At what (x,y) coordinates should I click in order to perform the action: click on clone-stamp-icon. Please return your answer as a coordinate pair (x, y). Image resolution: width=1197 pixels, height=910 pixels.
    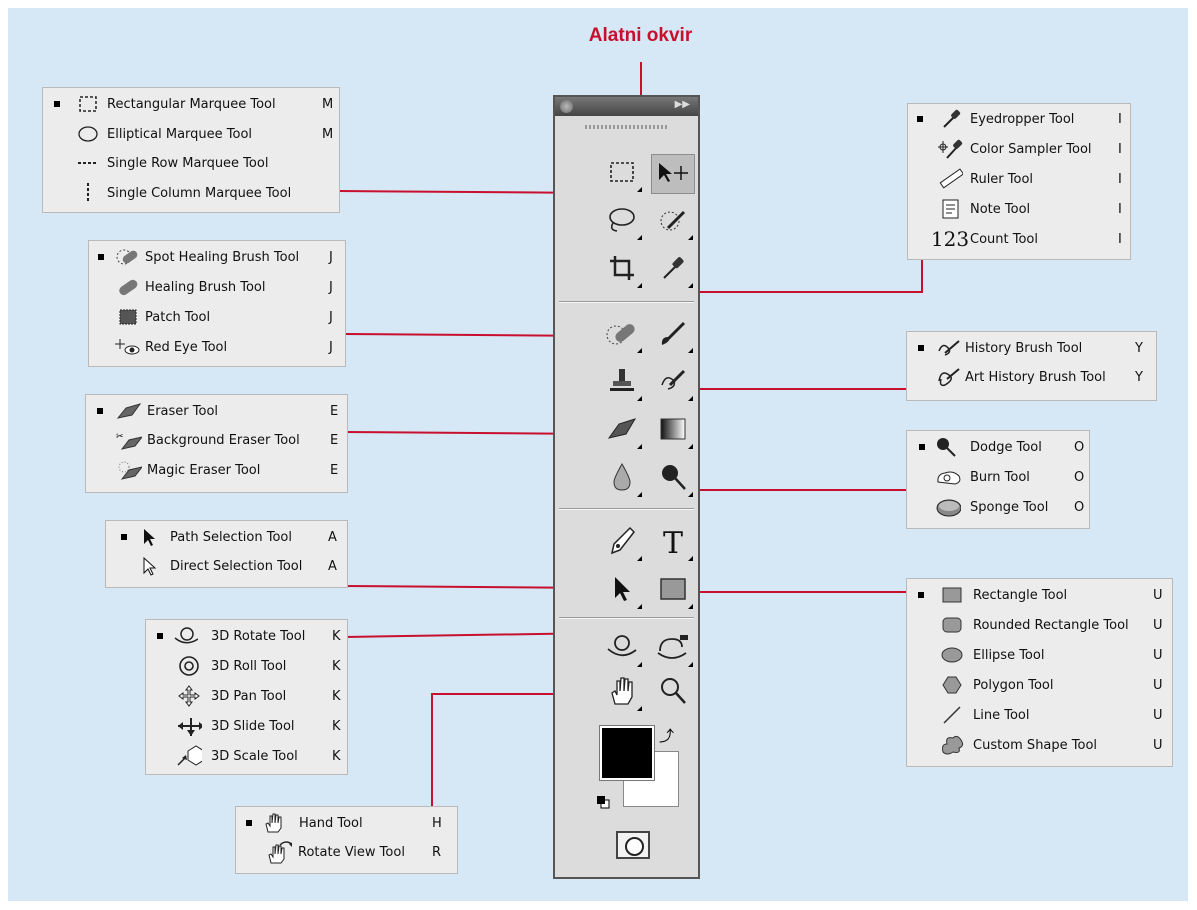
    Looking at the image, I should click on (622, 383).